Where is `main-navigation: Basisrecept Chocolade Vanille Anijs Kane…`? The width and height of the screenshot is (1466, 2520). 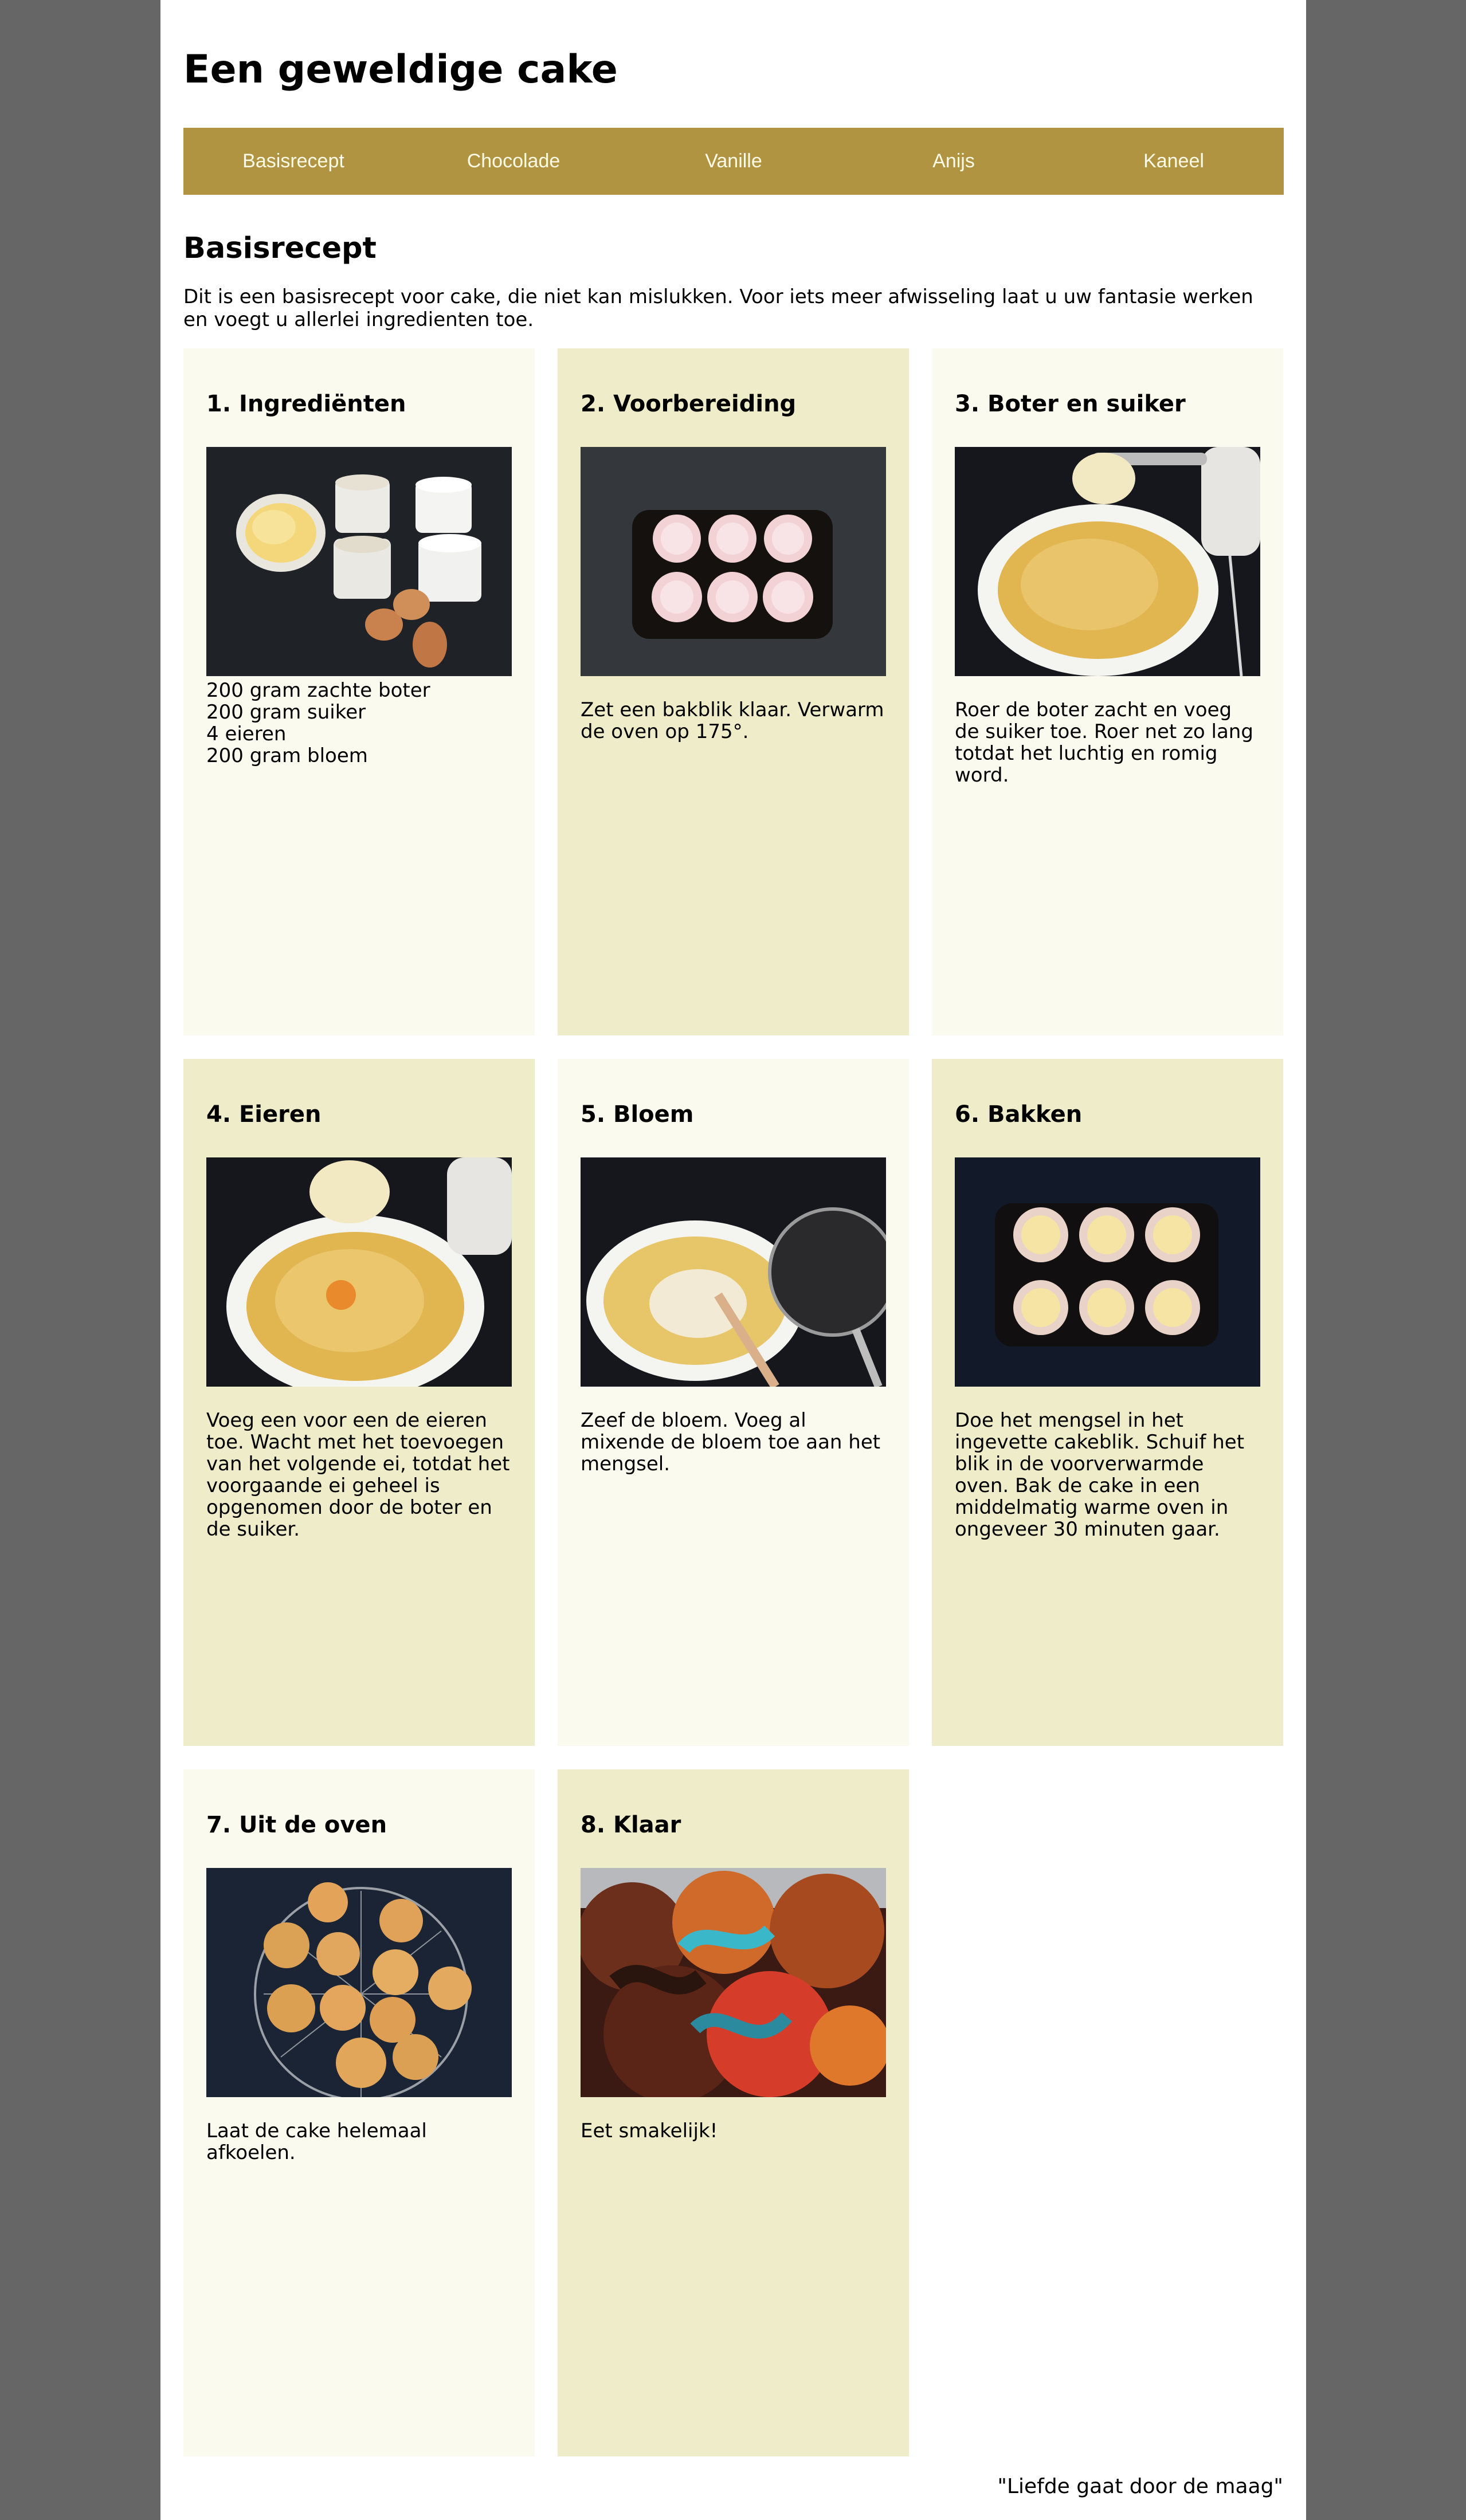 main-navigation: Basisrecept Chocolade Vanille Anijs Kane… is located at coordinates (733, 161).